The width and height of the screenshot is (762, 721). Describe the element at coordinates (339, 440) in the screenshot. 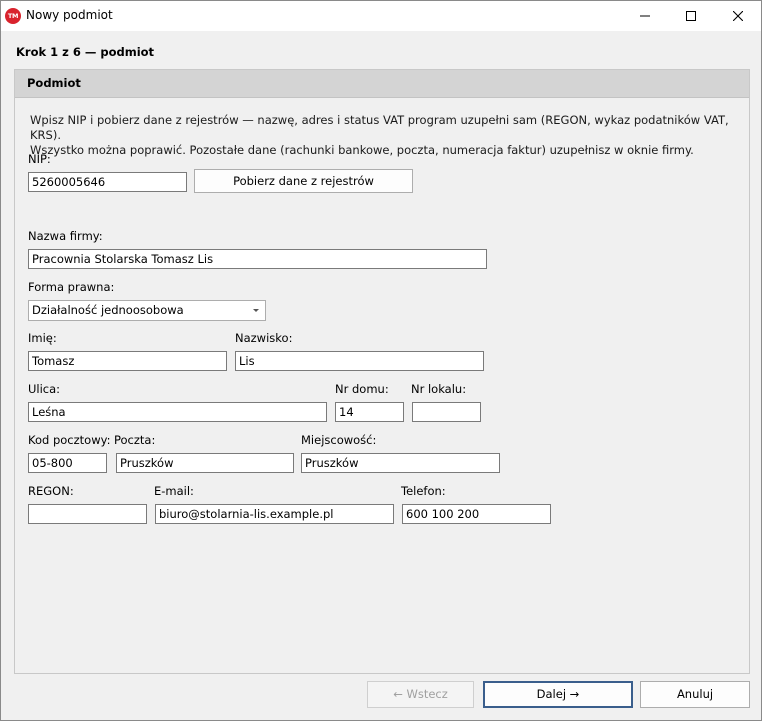

I see `city-label: Miejscowość:` at that location.